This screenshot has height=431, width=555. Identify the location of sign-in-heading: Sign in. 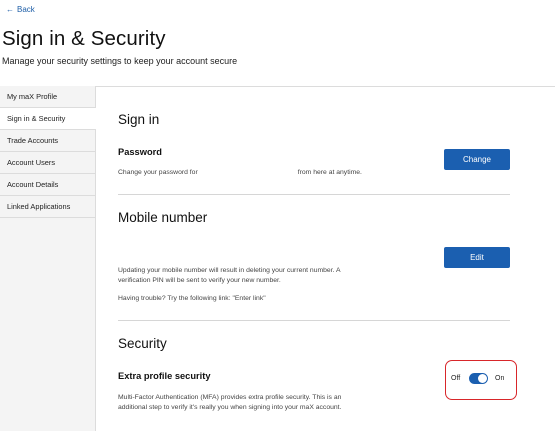
(139, 119).